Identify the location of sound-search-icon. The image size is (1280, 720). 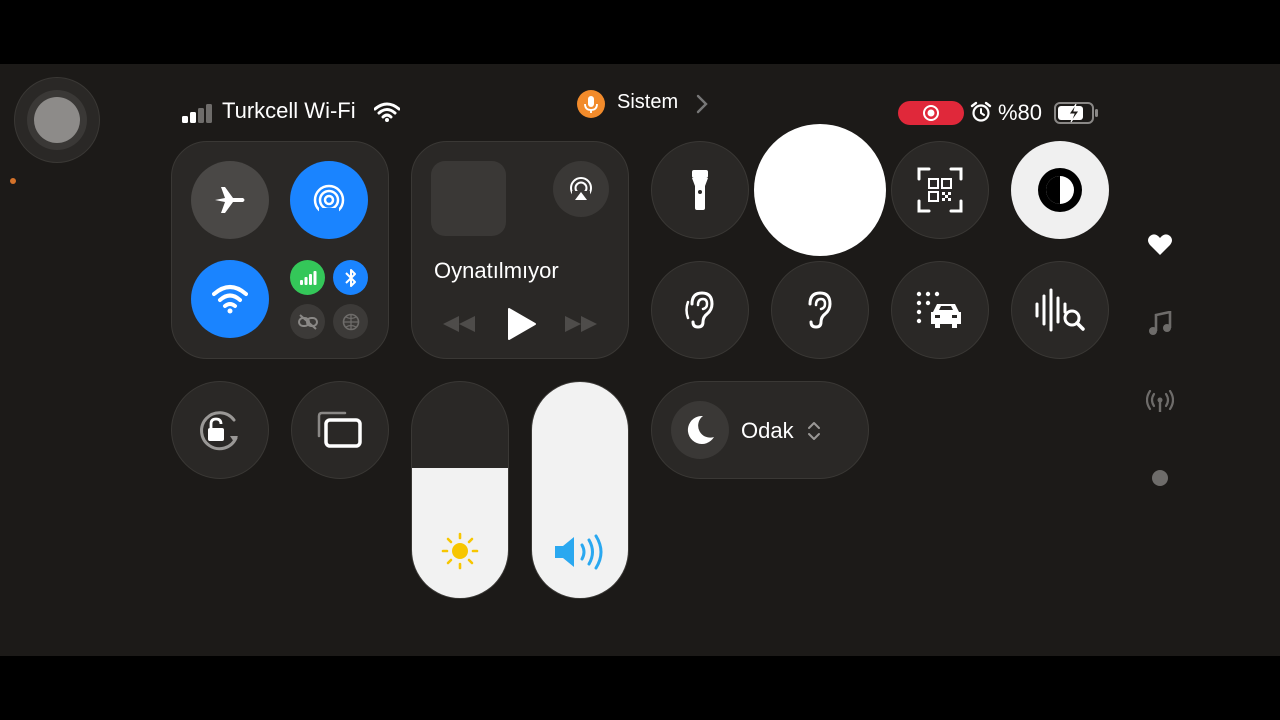
(1060, 310).